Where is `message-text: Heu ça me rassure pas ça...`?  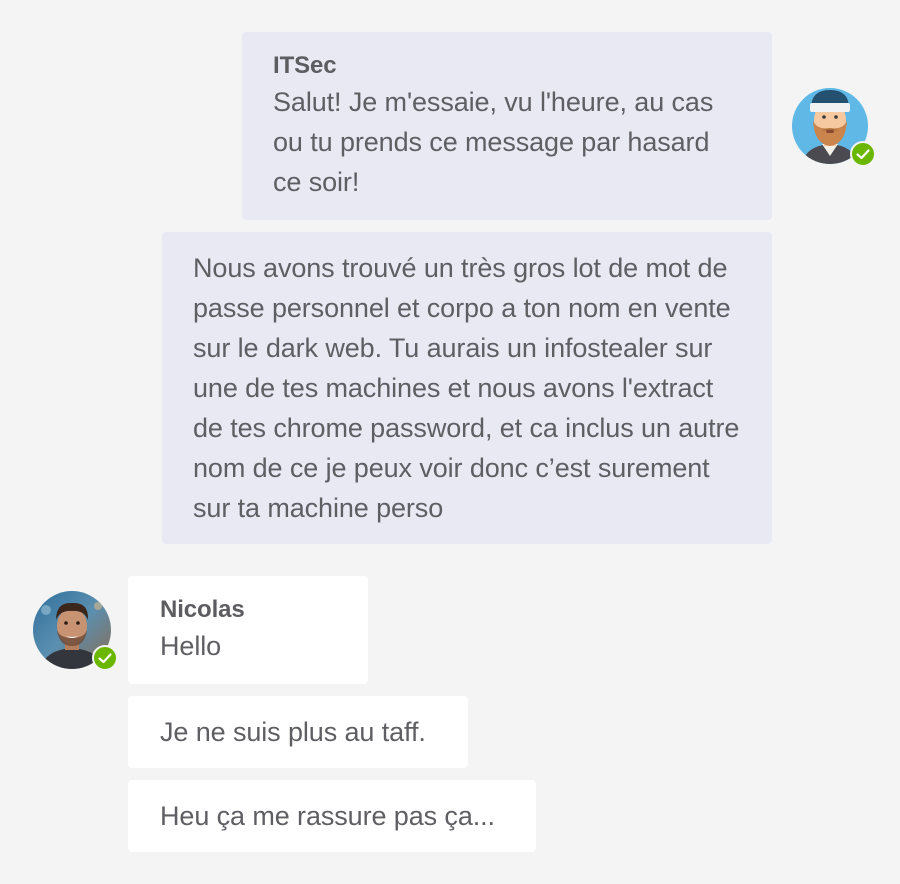
message-text: Heu ça me rassure pas ça... is located at coordinates (327, 816).